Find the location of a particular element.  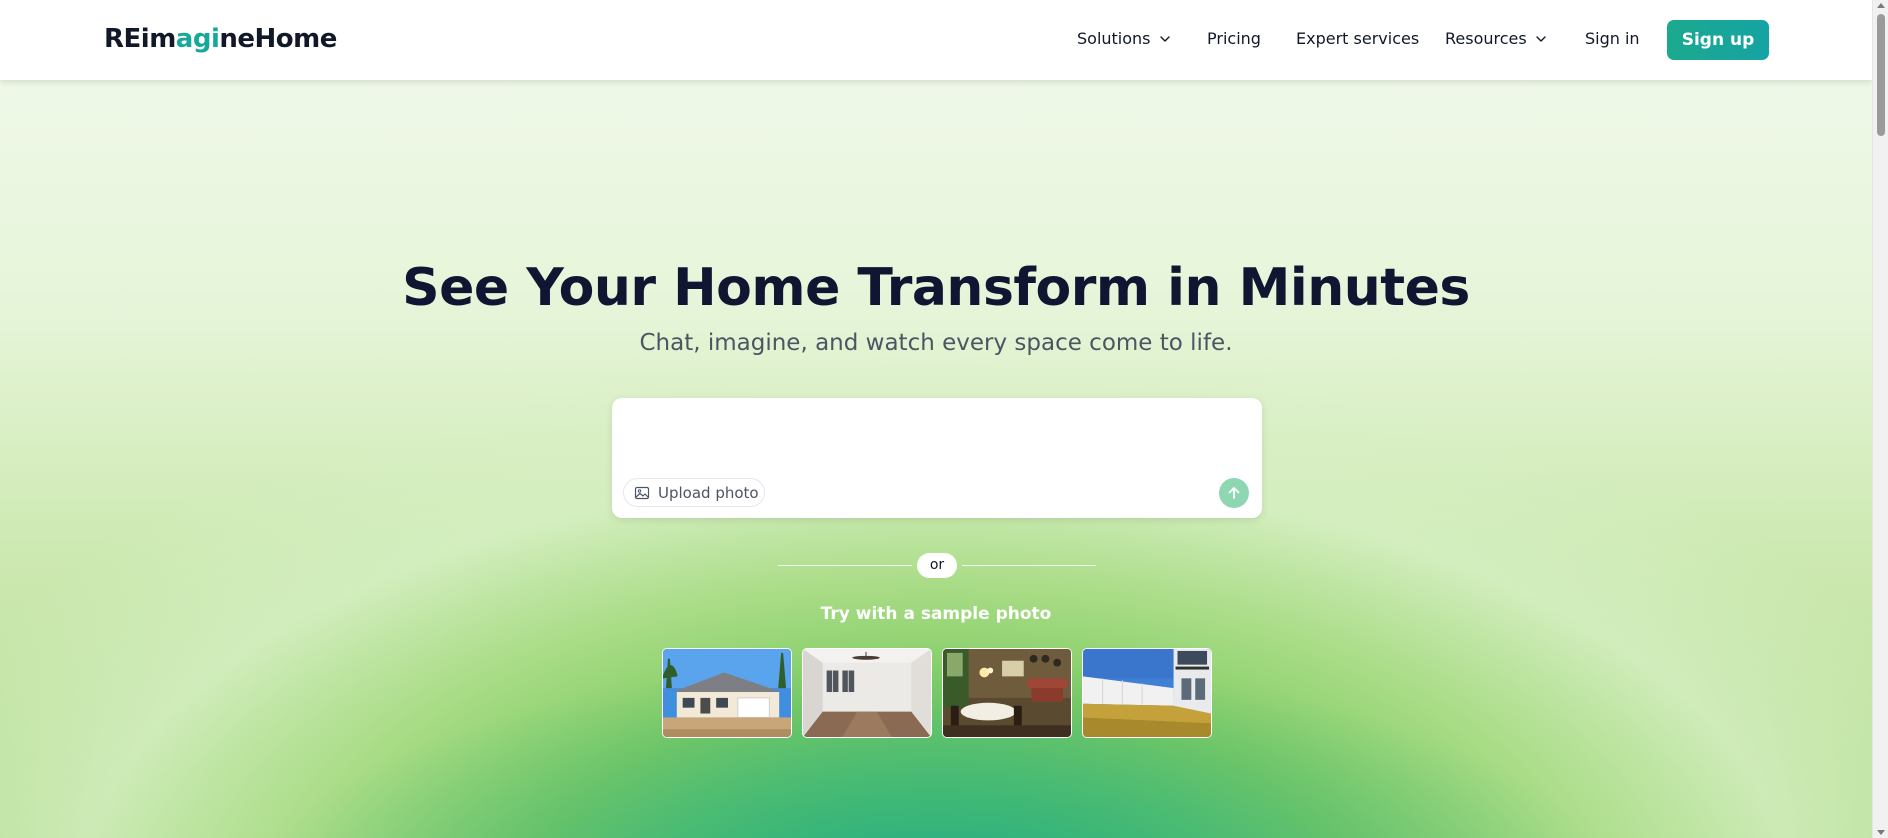

empty-room-image is located at coordinates (867, 693).